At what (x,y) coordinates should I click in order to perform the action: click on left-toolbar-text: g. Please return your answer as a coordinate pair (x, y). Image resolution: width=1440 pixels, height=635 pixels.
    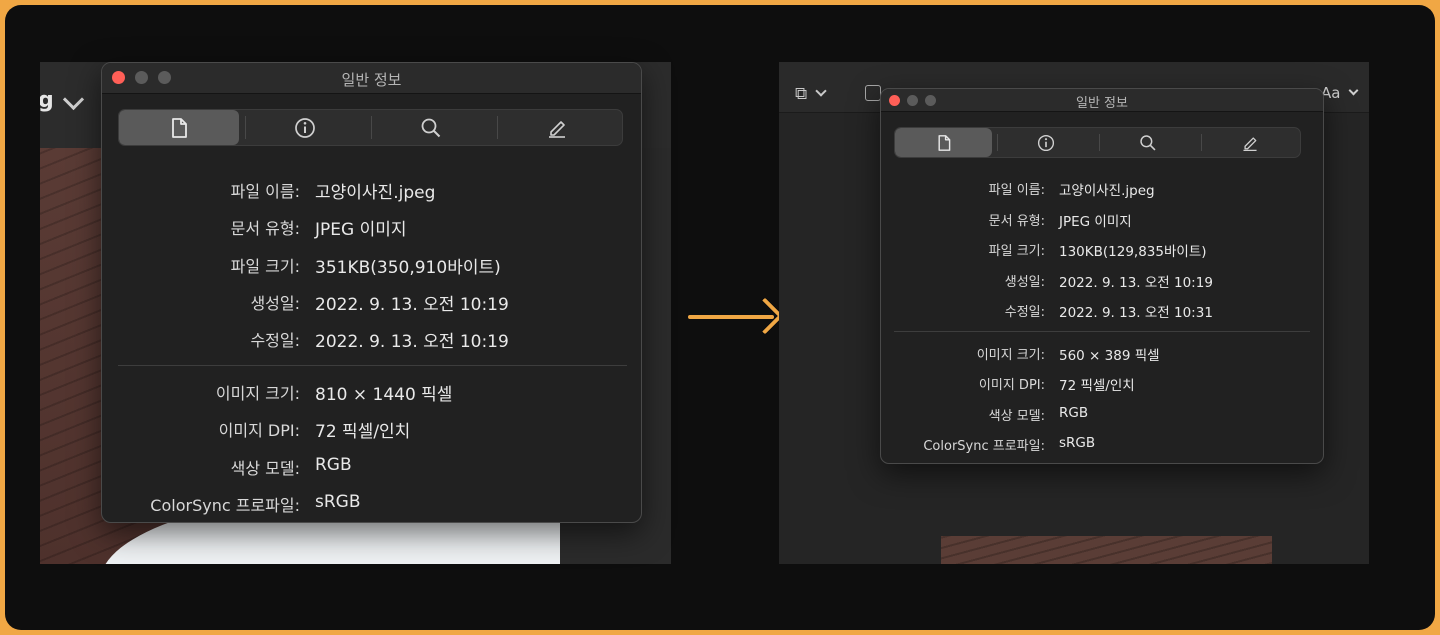
    Looking at the image, I should click on (47, 100).